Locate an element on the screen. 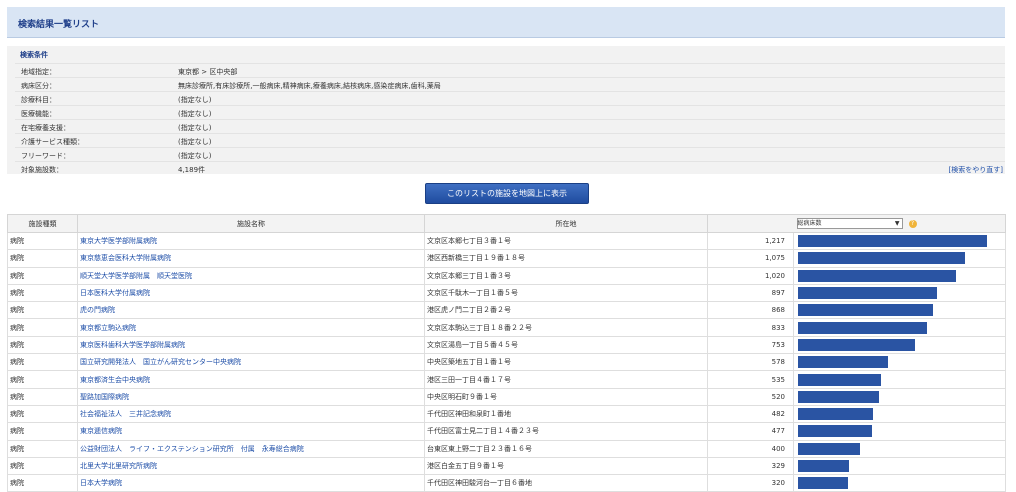  condition-row: 医療機能： (指定なし) is located at coordinates (510, 112).